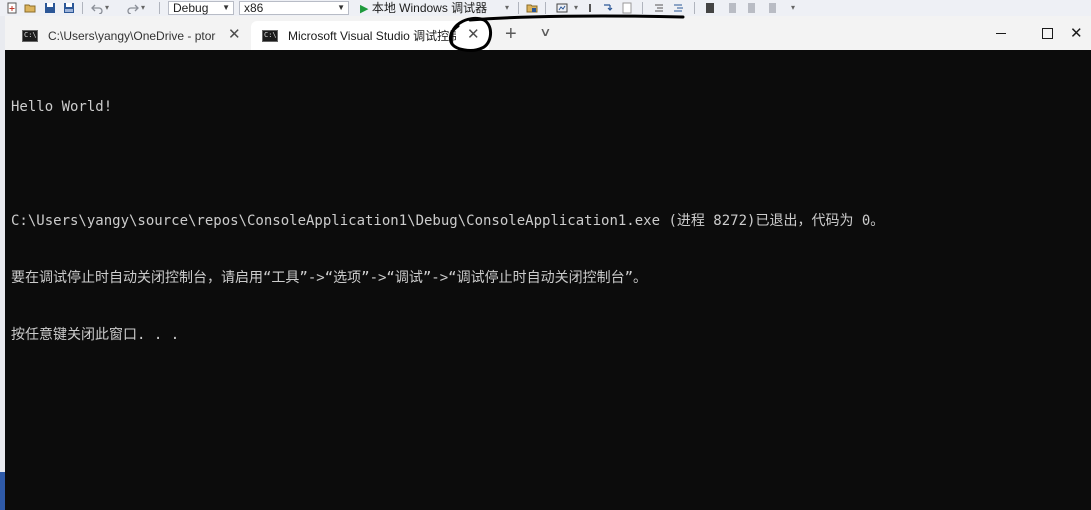 The image size is (1091, 510). What do you see at coordinates (658, 8) in the screenshot?
I see `outdent-icon` at bounding box center [658, 8].